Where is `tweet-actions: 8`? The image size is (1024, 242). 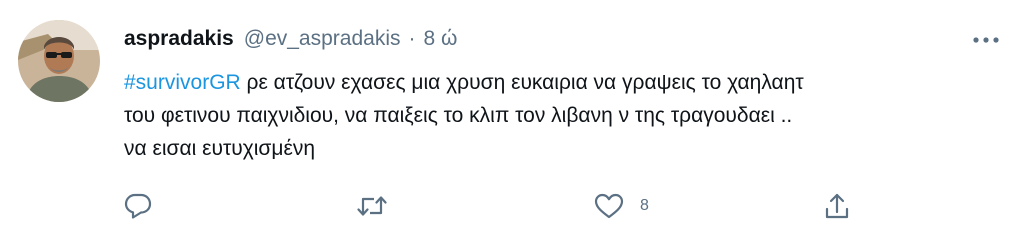 tweet-actions: 8 is located at coordinates (494, 206).